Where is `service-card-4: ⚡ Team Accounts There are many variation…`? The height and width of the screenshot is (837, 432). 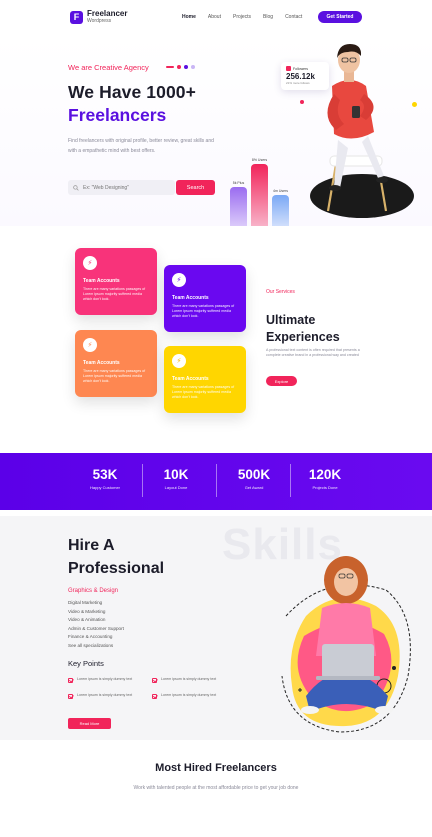
service-card-4: ⚡ Team Accounts There are many variation… is located at coordinates (205, 379).